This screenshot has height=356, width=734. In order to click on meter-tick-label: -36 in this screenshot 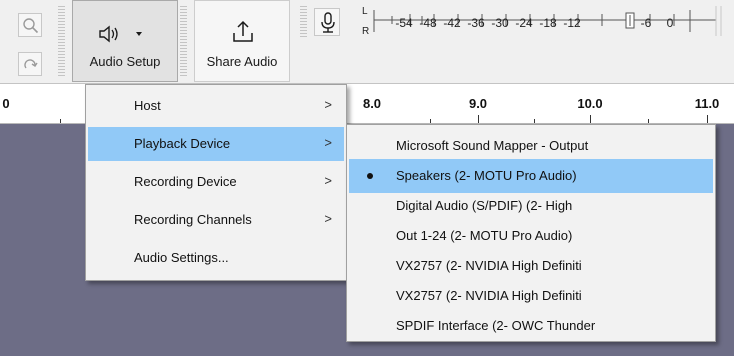, I will do `click(476, 23)`.